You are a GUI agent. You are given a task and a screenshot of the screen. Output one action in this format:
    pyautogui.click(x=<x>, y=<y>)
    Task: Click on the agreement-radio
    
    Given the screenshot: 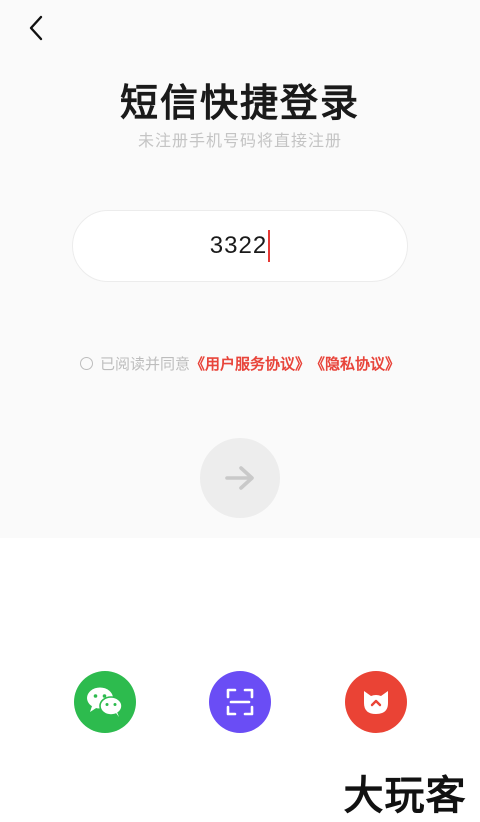 What is the action you would take?
    pyautogui.click(x=86, y=363)
    